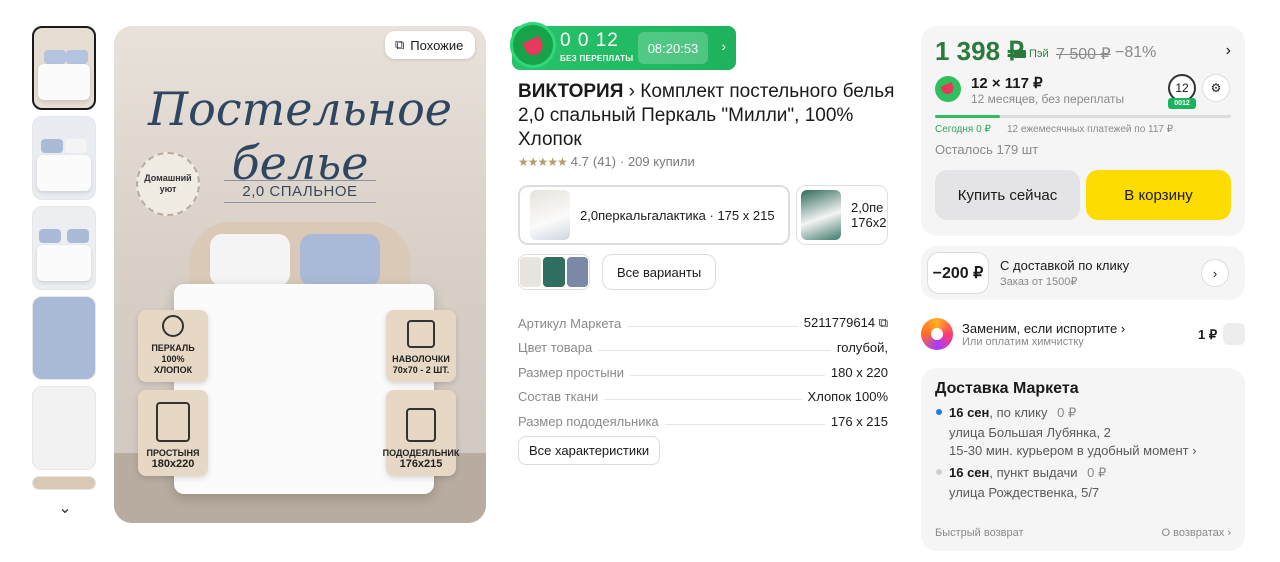  Describe the element at coordinates (1216, 88) in the screenshot. I see `settings-icon: ⚙` at that location.